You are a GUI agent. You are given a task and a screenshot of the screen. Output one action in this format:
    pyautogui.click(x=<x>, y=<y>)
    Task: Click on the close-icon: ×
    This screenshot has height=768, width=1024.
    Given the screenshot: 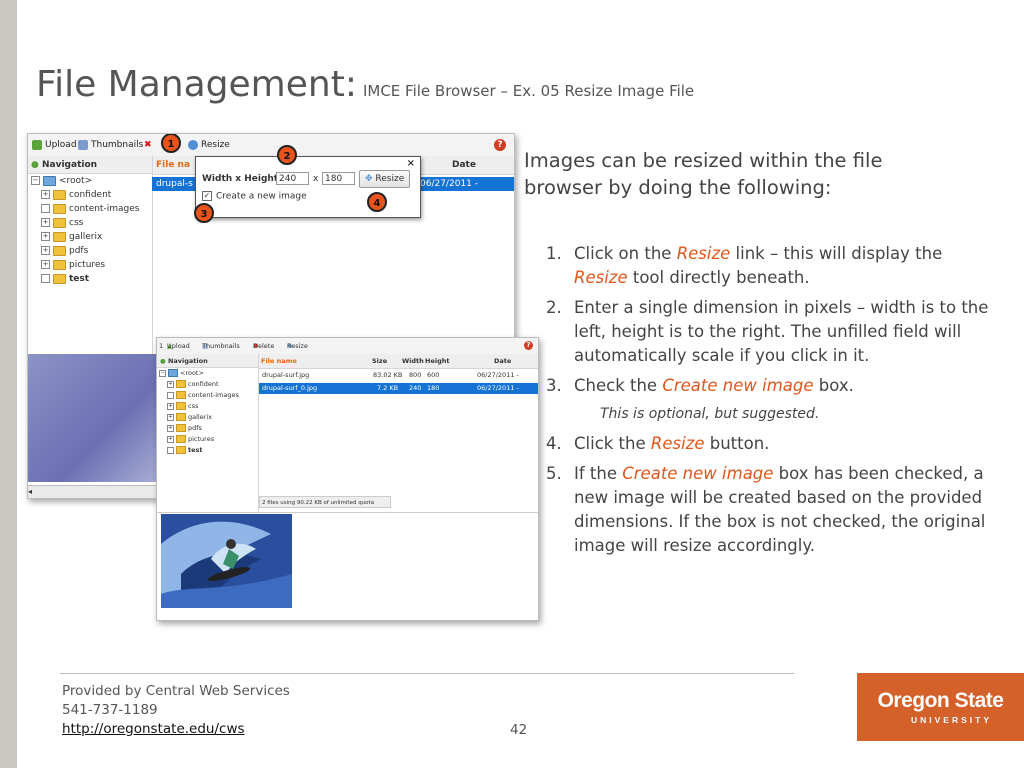 What is the action you would take?
    pyautogui.click(x=411, y=163)
    